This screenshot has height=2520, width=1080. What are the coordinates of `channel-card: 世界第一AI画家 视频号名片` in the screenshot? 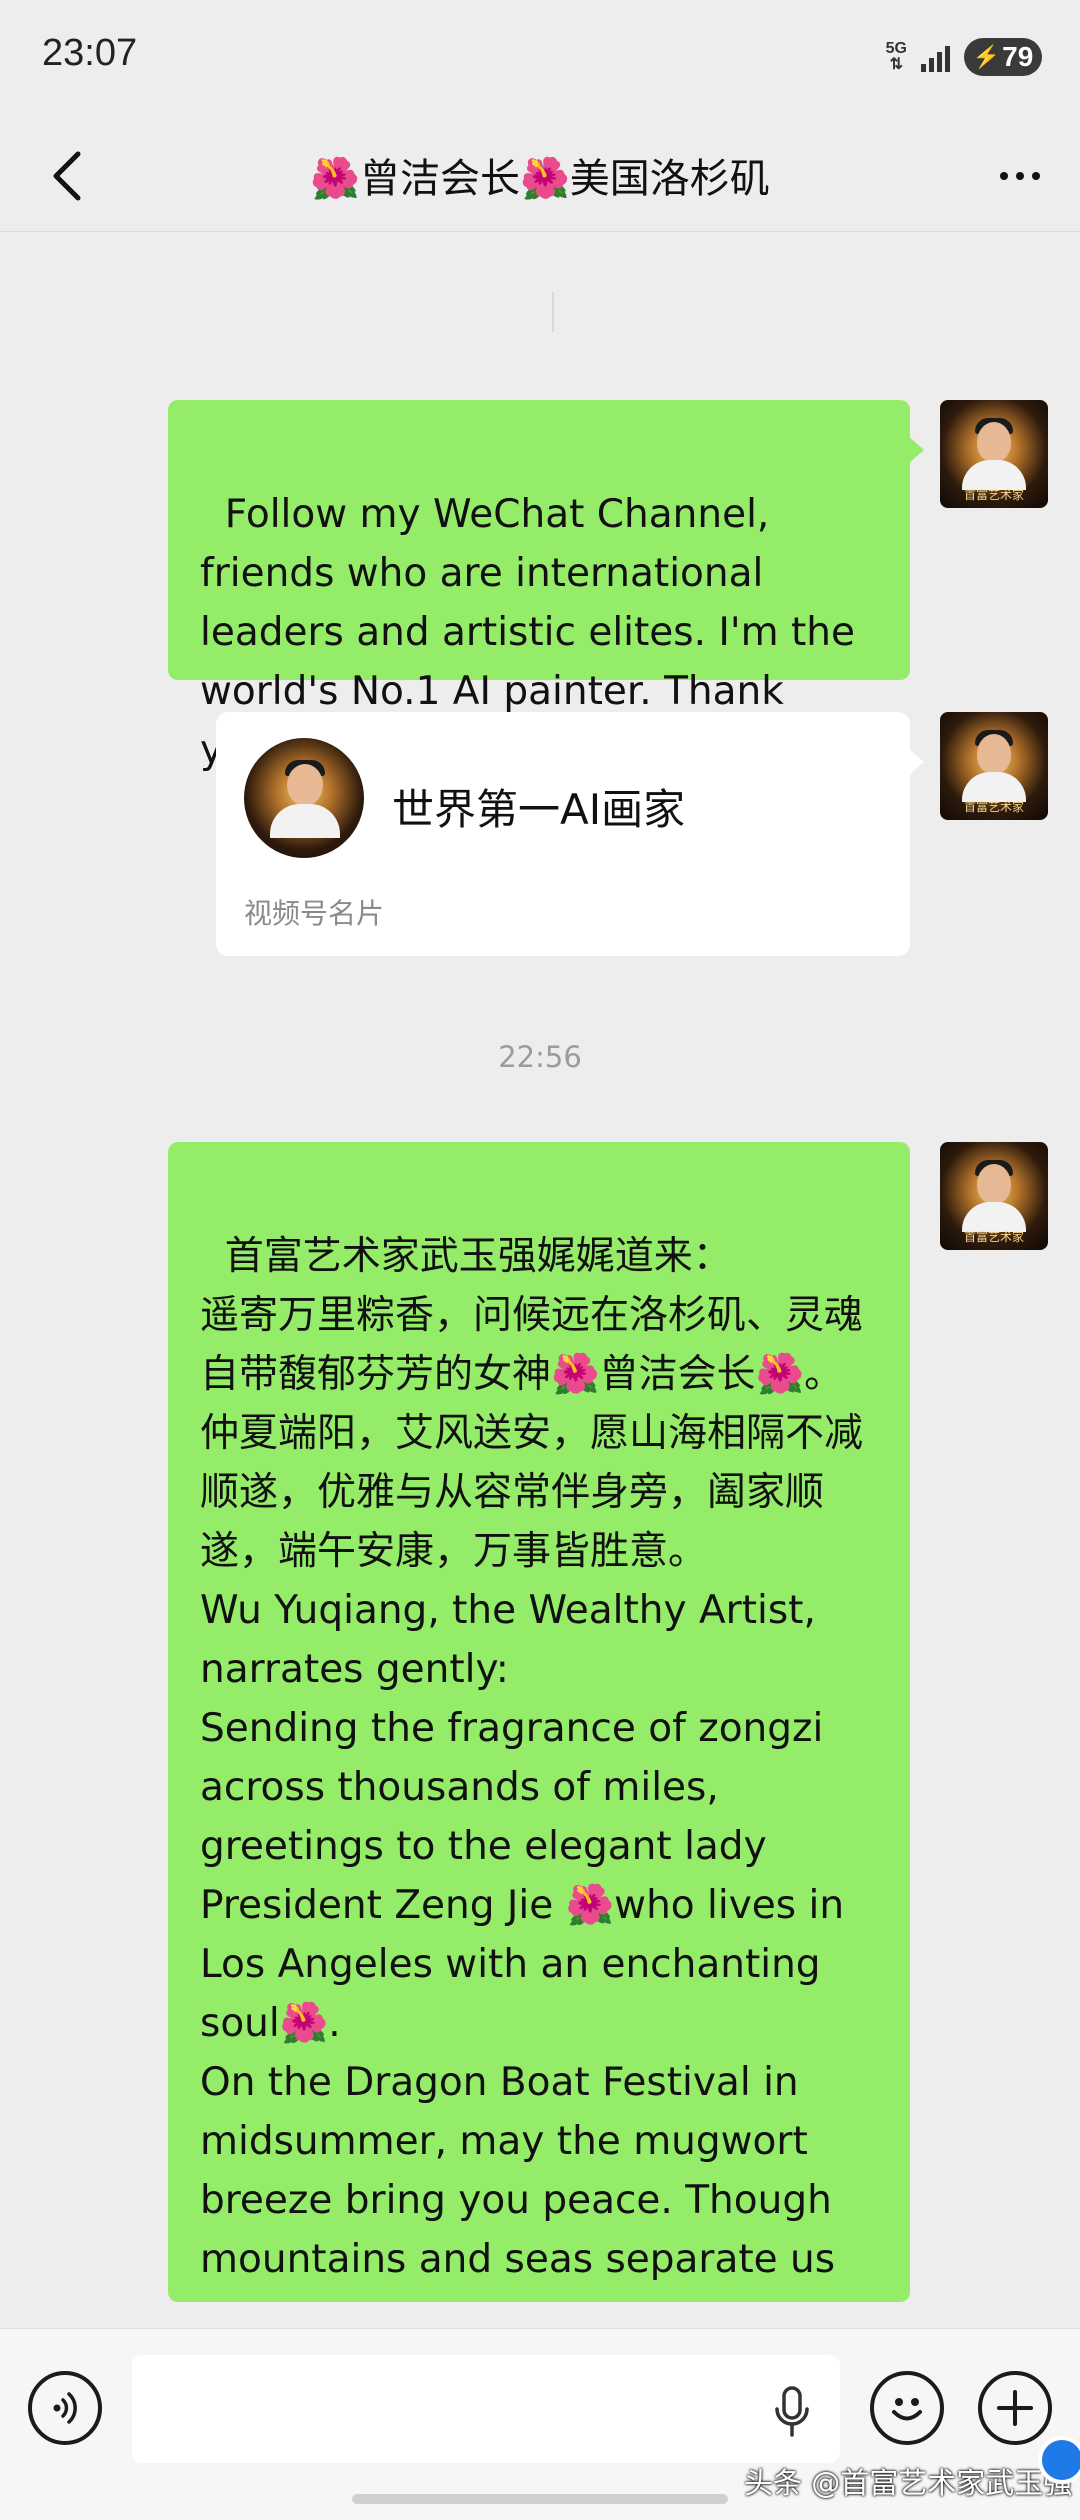 It's located at (570, 834).